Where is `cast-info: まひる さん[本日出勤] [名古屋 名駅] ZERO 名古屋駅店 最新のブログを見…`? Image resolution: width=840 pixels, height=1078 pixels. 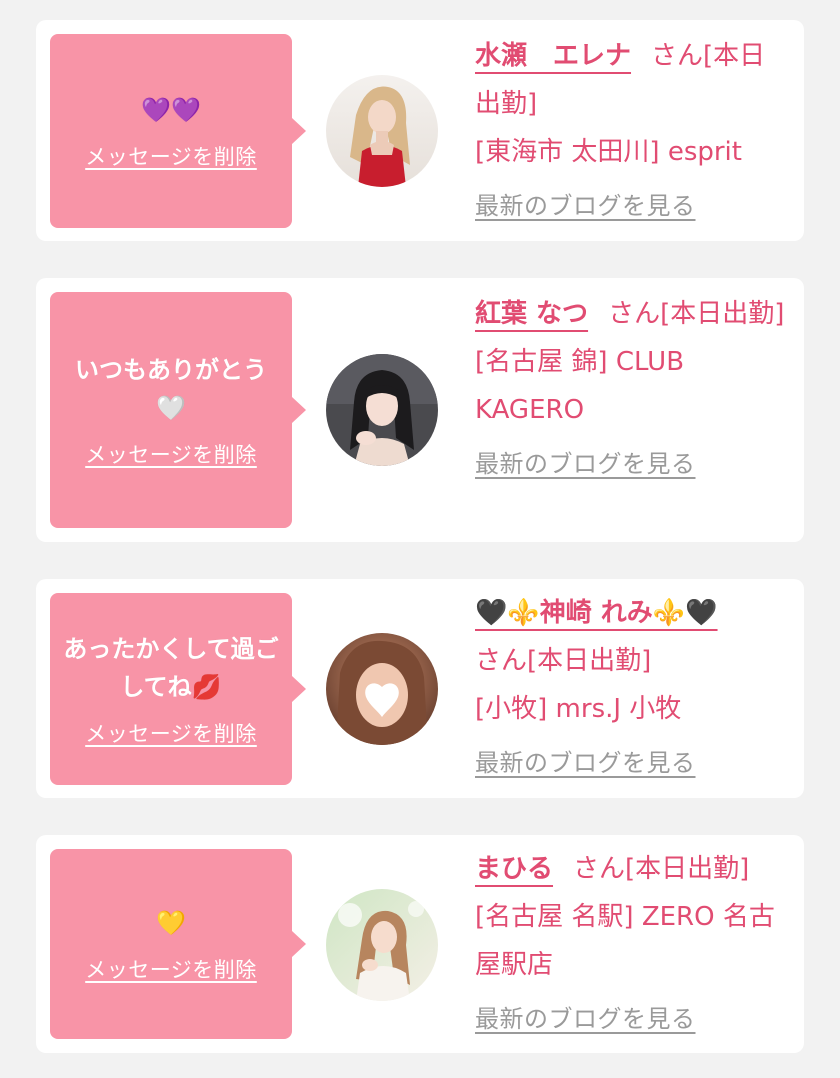 cast-info: まひる さん[本日出勤] [名古屋 名駅] ZERO 名古屋駅店 最新のブログを見… is located at coordinates (630, 944).